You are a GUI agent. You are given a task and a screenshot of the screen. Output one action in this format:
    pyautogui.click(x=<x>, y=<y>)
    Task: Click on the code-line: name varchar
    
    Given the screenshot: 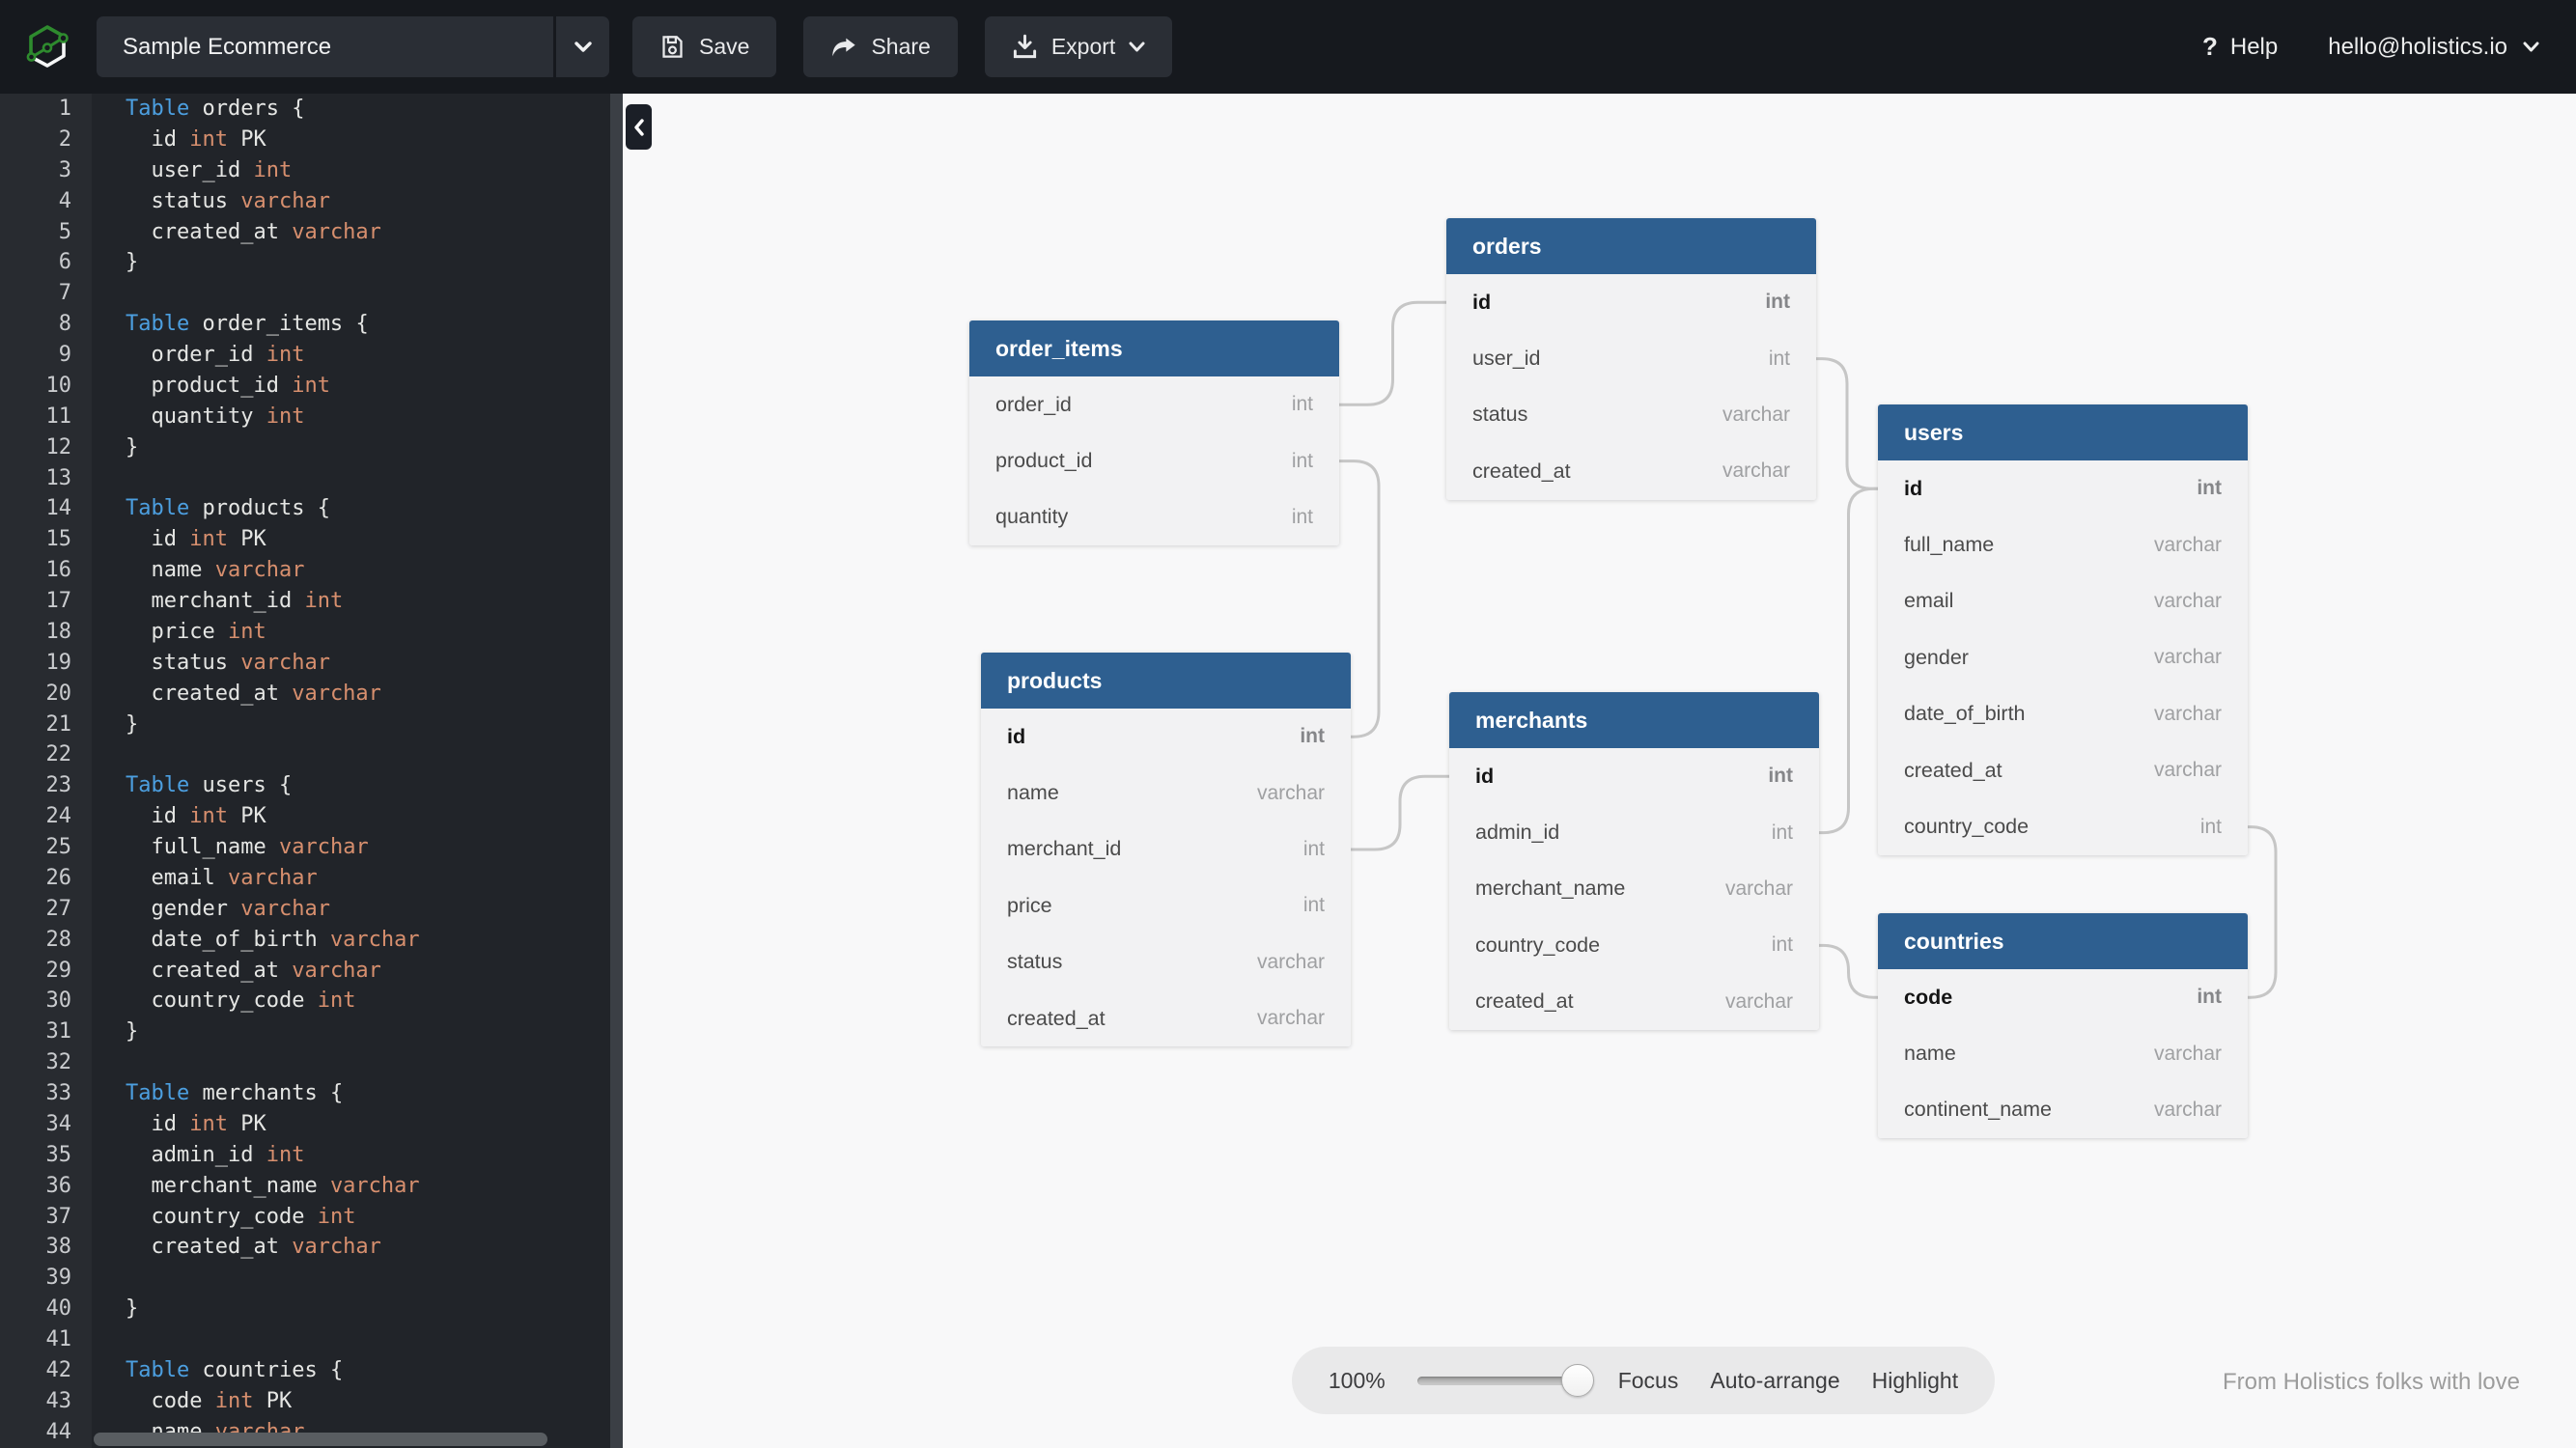 What is the action you would take?
    pyautogui.click(x=351, y=570)
    